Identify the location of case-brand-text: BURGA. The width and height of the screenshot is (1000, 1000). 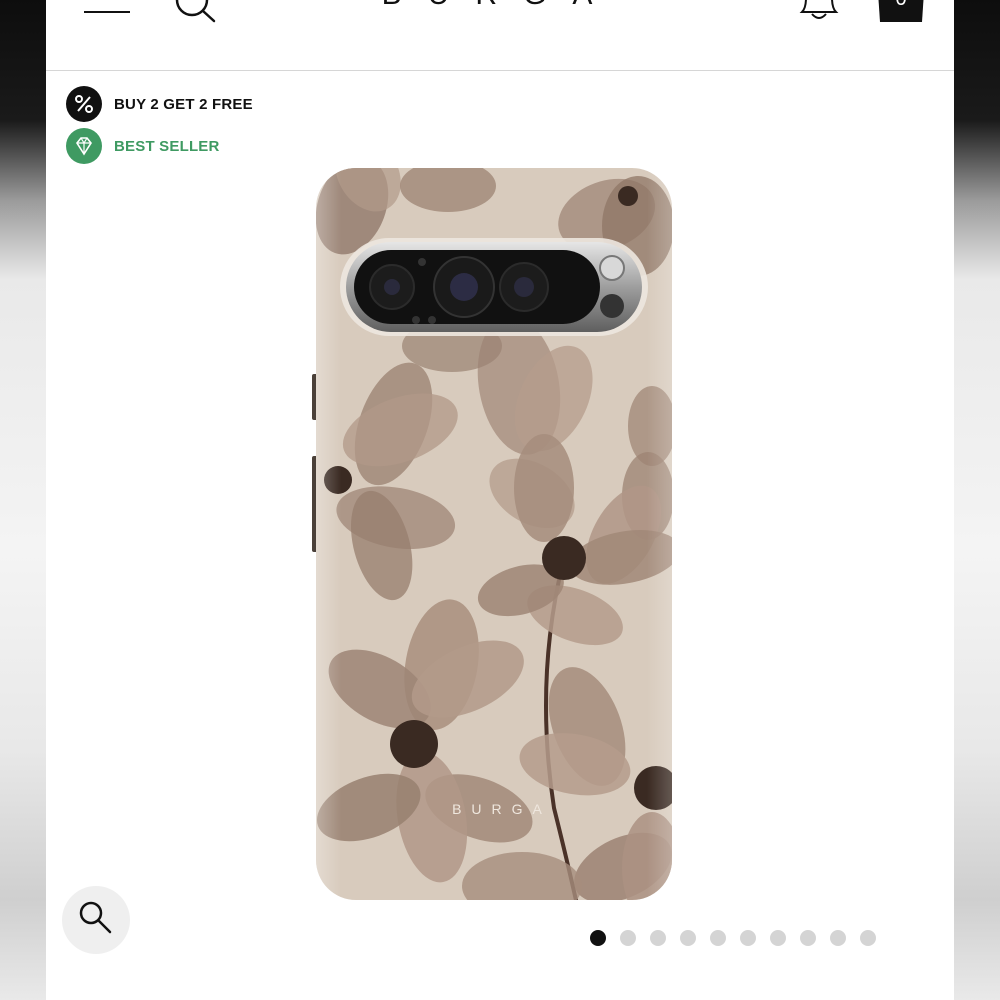
(502, 809).